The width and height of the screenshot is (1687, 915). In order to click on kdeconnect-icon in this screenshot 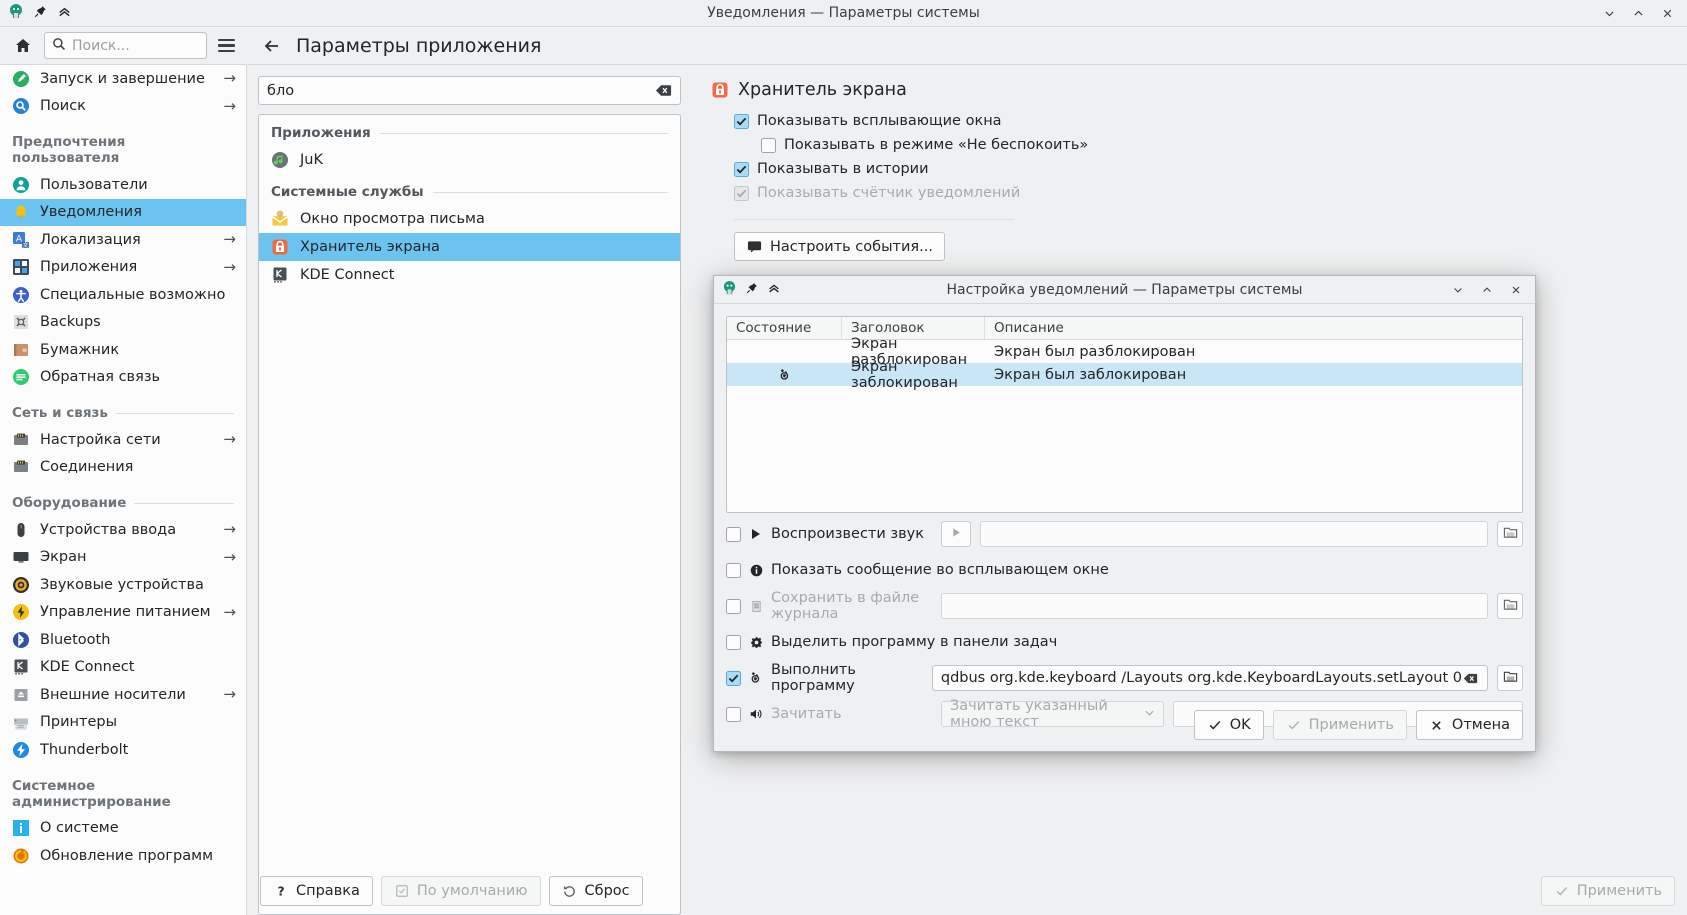, I will do `click(21, 667)`.